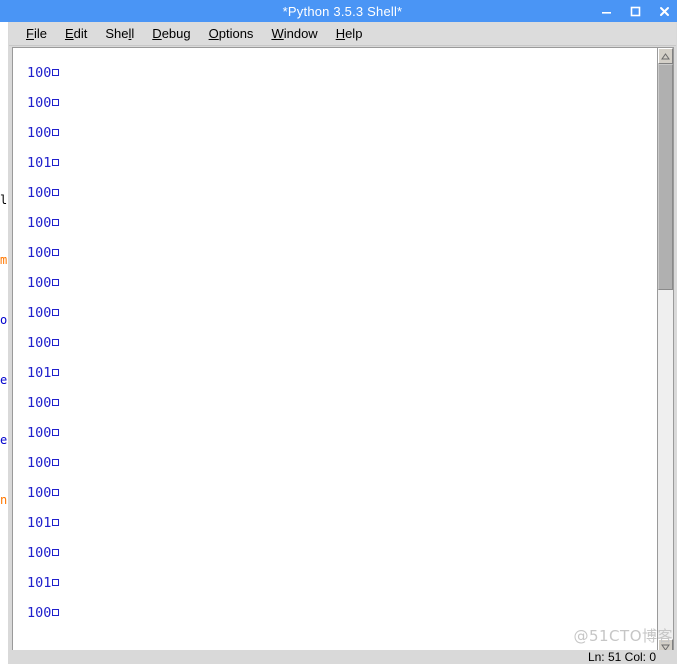 The width and height of the screenshot is (677, 664). What do you see at coordinates (665, 56) in the screenshot?
I see `scroll-up-arrow-icon` at bounding box center [665, 56].